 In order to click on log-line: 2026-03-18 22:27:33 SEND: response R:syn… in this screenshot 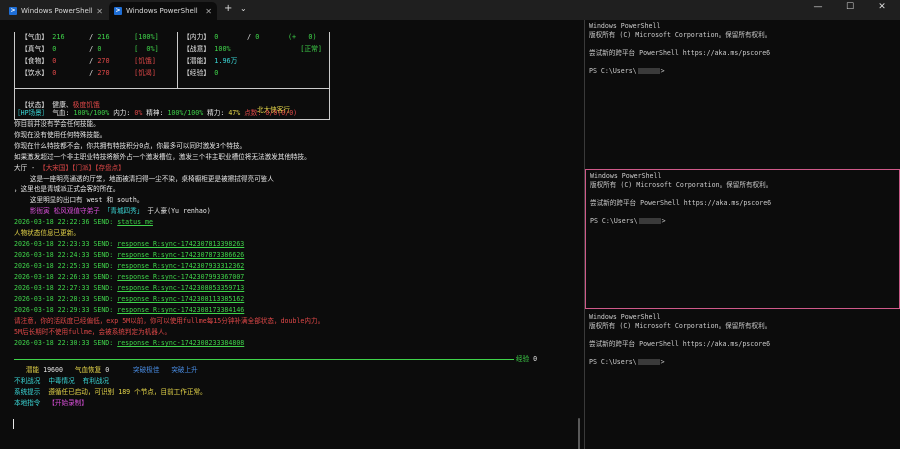, I will do `click(129, 288)`.